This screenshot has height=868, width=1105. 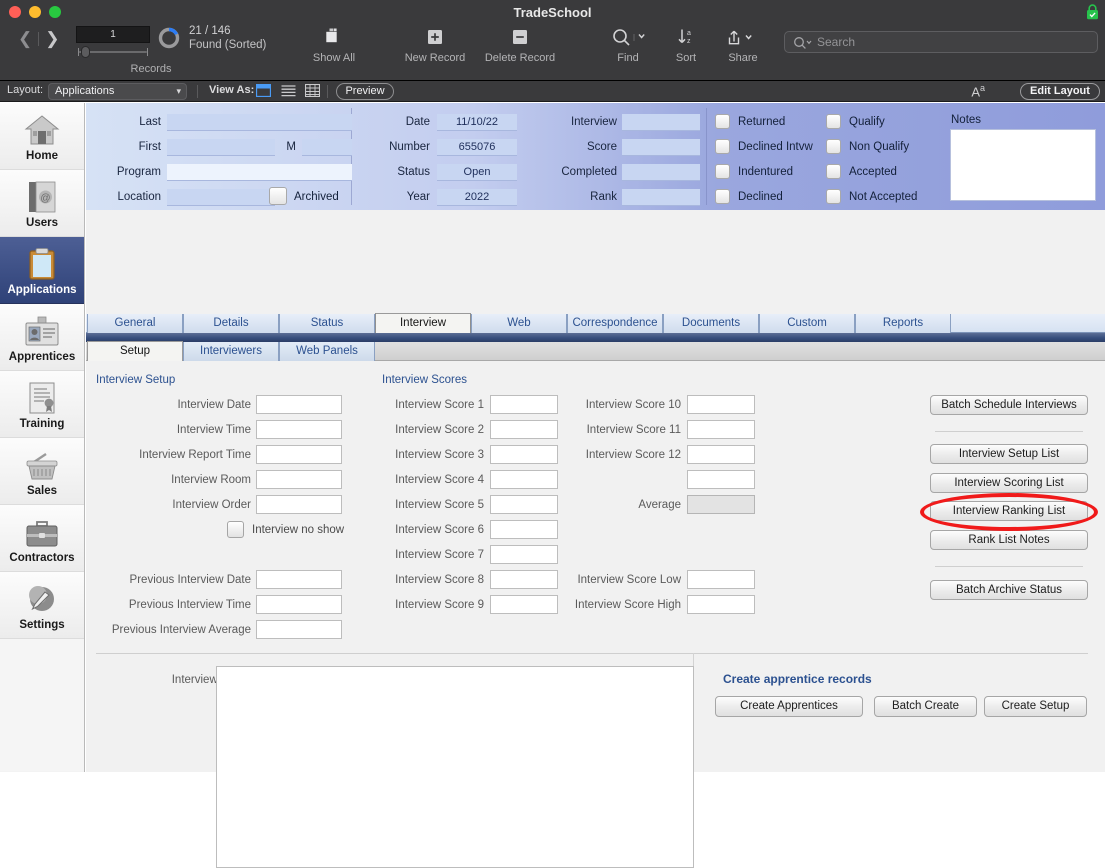 What do you see at coordinates (231, 351) in the screenshot?
I see `subtab-interviewers: Interviewers` at bounding box center [231, 351].